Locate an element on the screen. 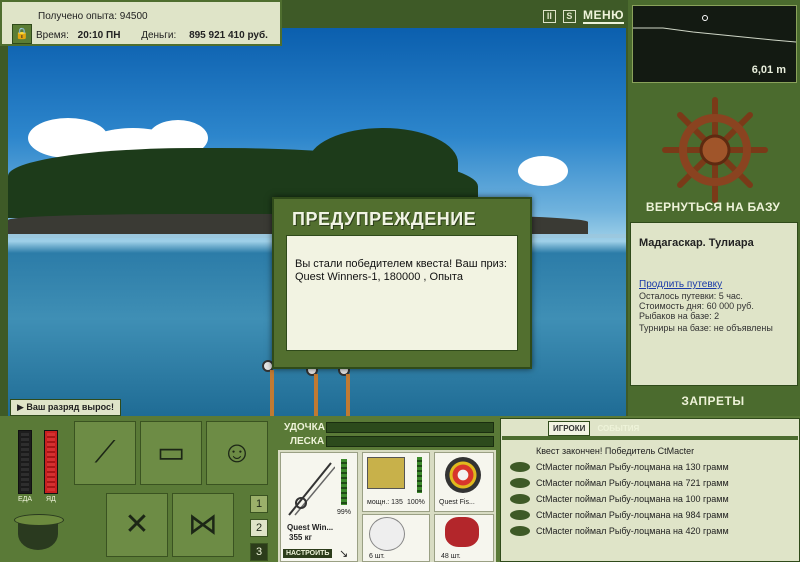  remaining-time: Осталось путевки: 5 час. is located at coordinates (691, 296).